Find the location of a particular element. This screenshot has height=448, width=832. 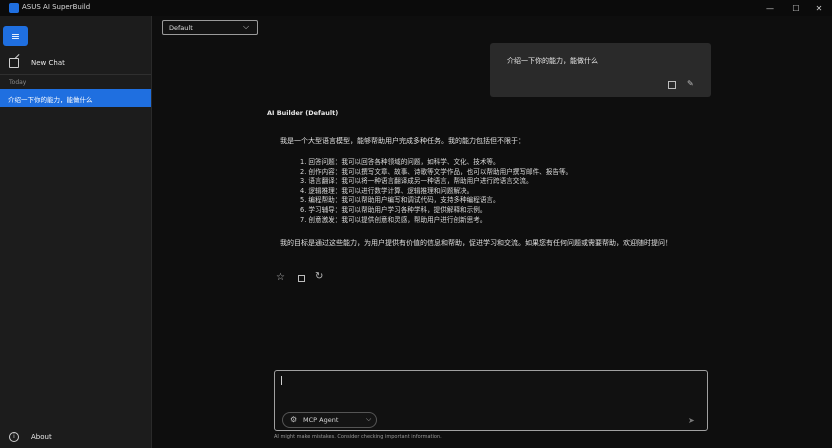

hamburger-icon: ≡ is located at coordinates (15, 36).